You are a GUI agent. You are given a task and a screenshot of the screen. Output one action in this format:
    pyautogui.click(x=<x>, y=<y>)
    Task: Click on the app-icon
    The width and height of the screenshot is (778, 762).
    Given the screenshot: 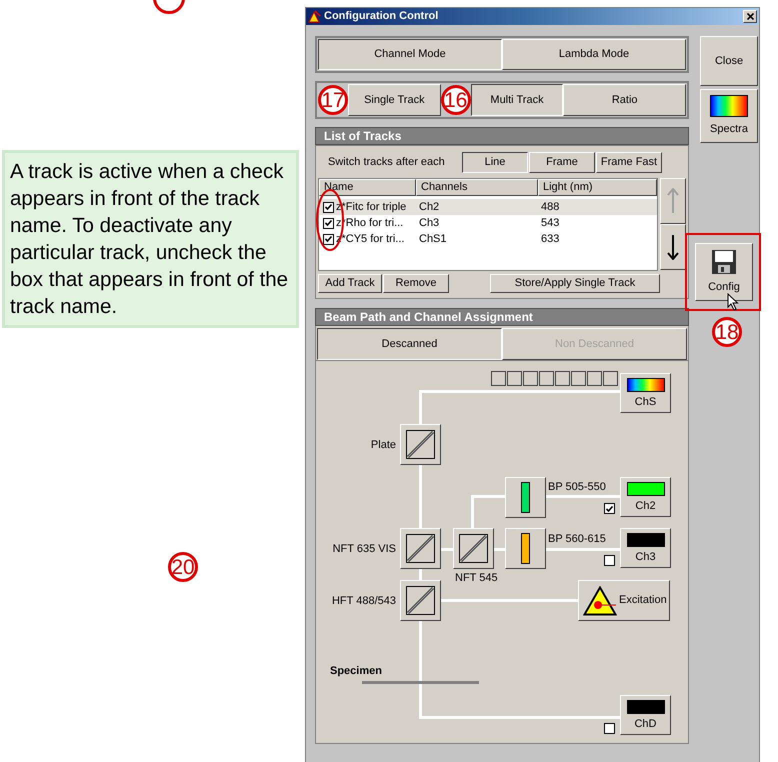 What is the action you would take?
    pyautogui.click(x=314, y=16)
    